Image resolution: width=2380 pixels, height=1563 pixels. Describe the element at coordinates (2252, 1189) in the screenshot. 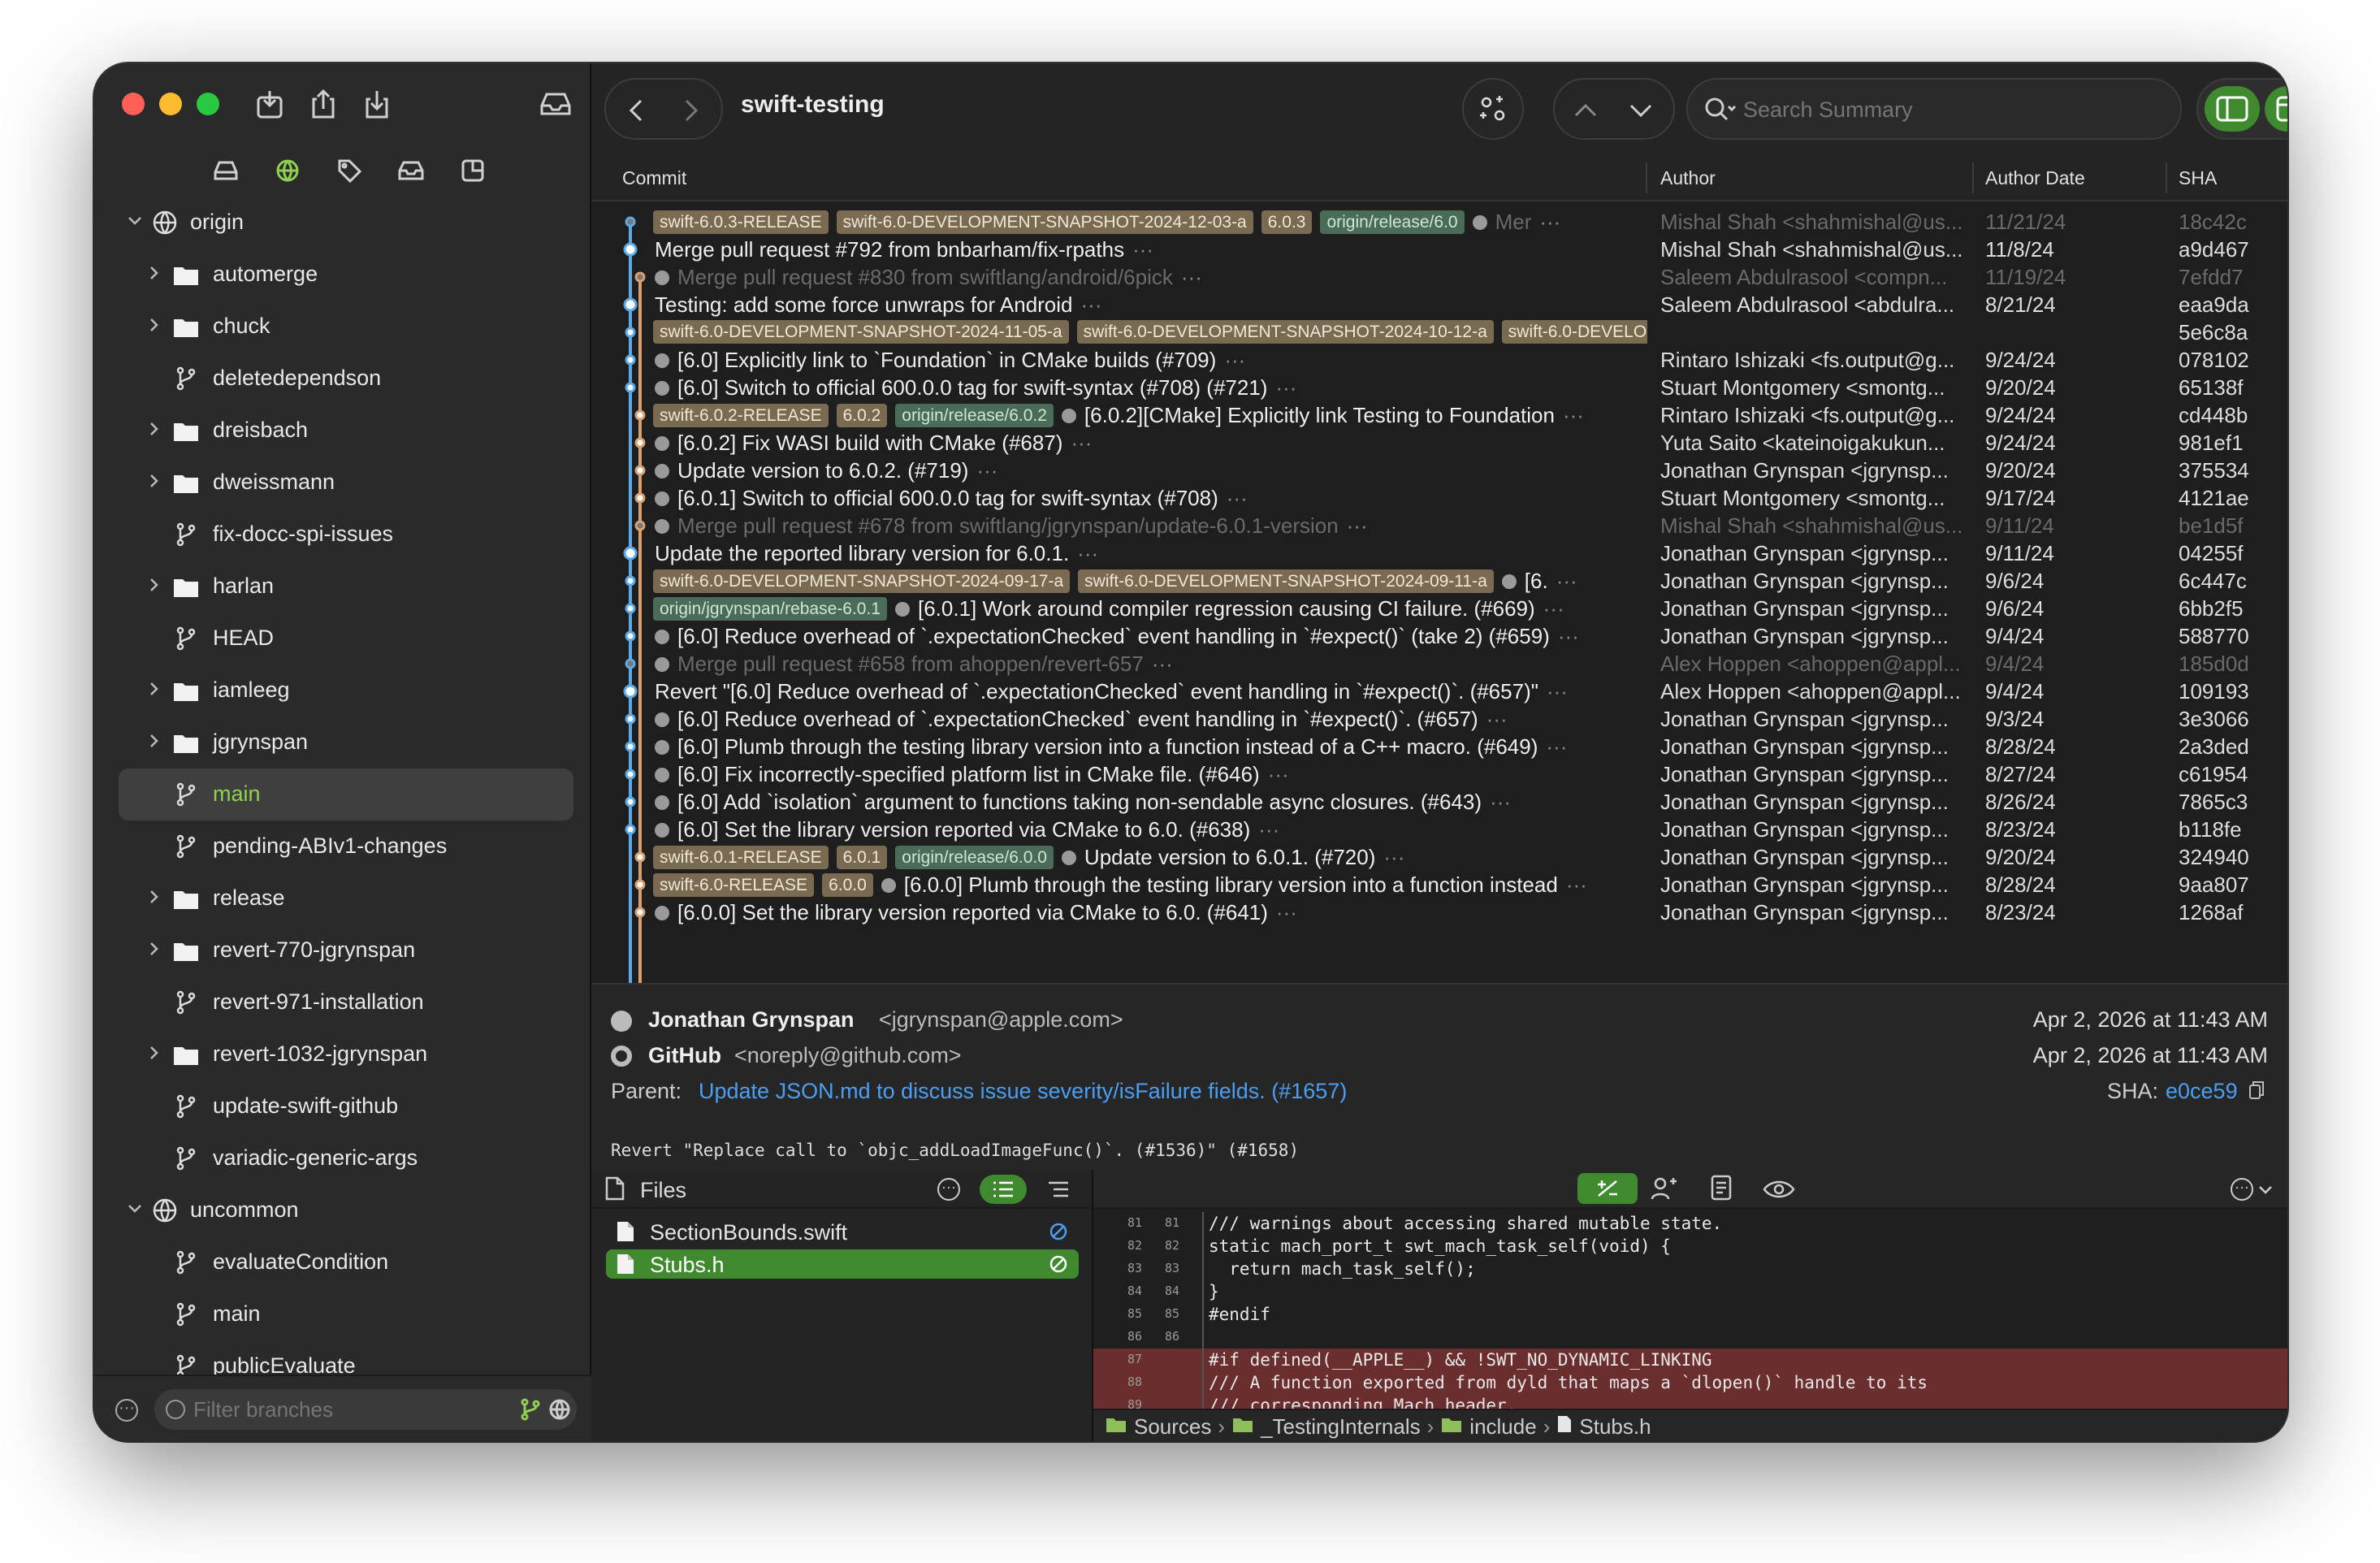

I see `diff-options-button: ···` at that location.